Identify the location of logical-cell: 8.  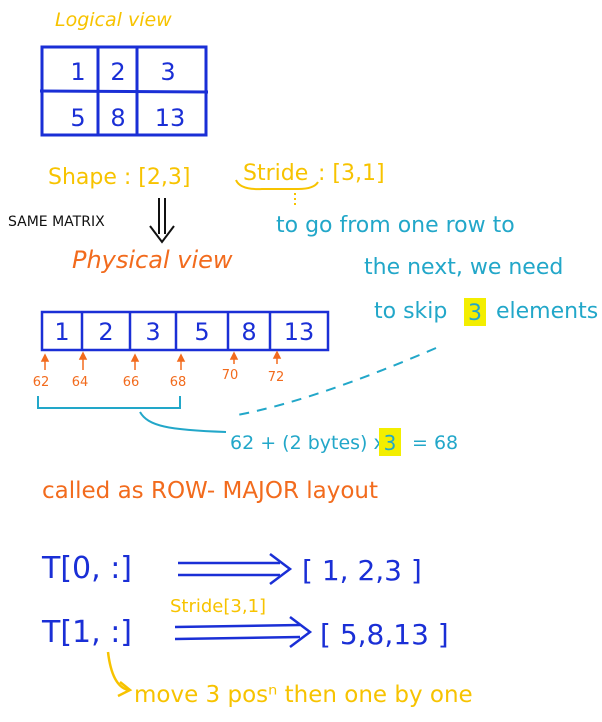
(117, 118).